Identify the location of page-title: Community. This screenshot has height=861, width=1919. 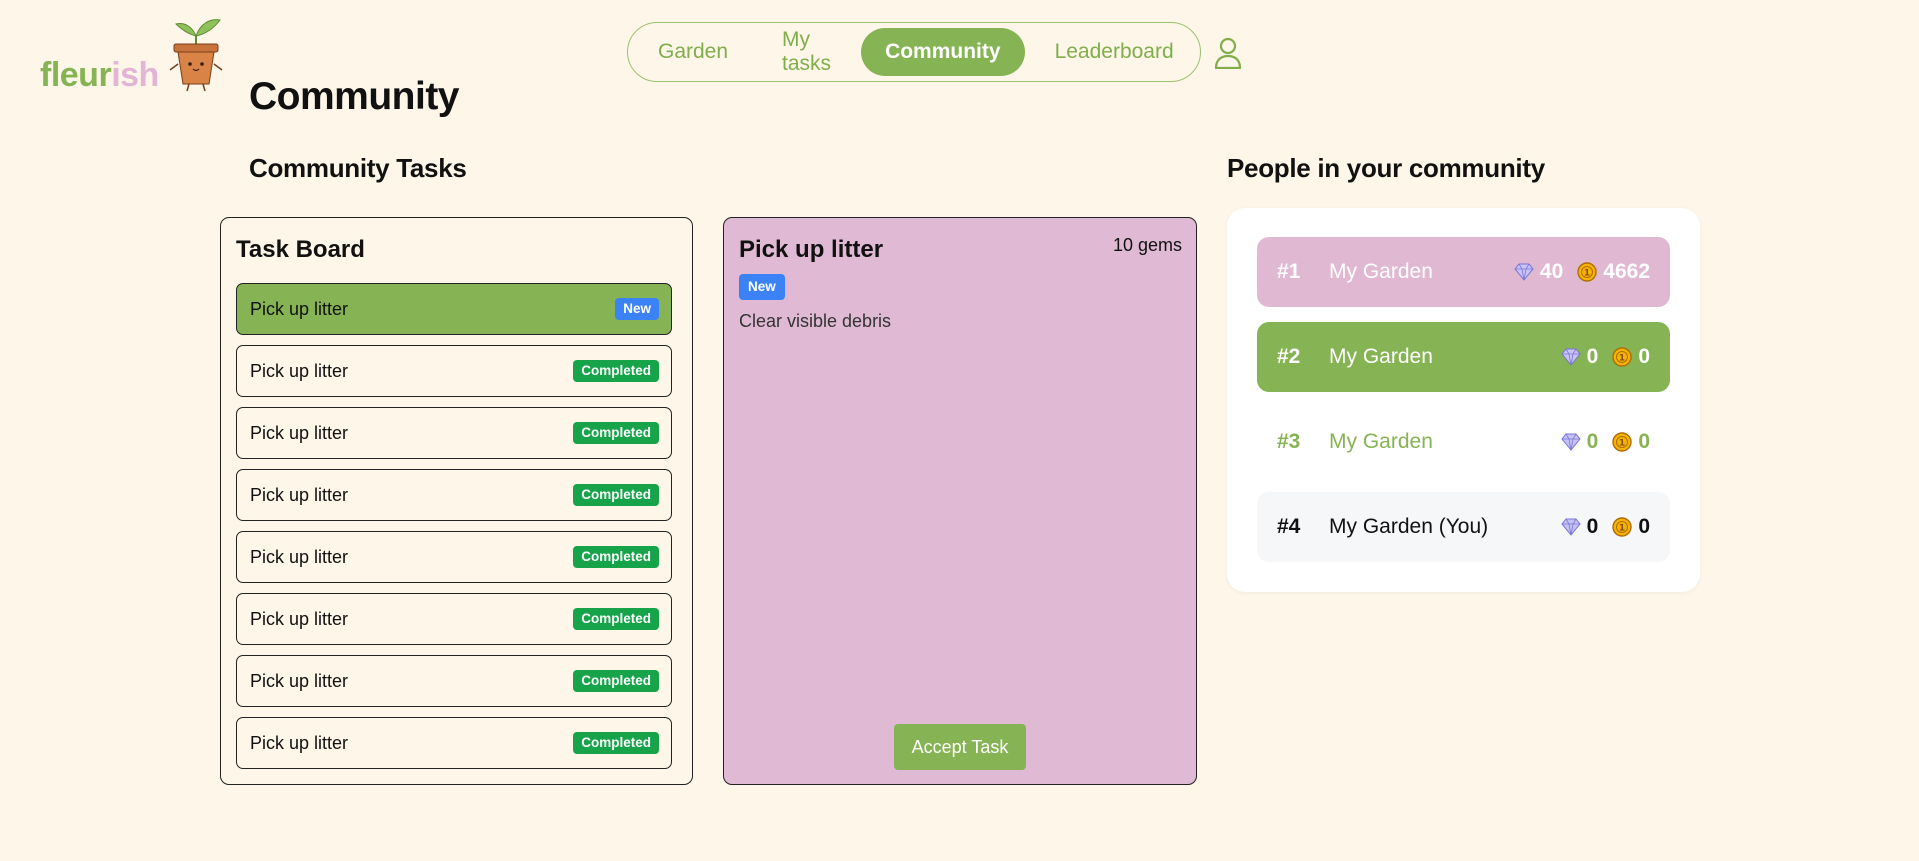
(354, 96).